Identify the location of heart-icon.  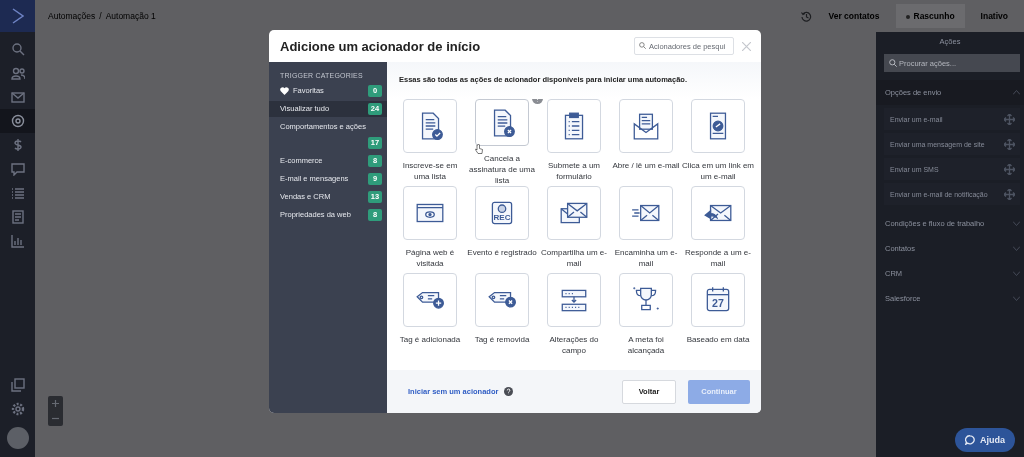
(284, 91).